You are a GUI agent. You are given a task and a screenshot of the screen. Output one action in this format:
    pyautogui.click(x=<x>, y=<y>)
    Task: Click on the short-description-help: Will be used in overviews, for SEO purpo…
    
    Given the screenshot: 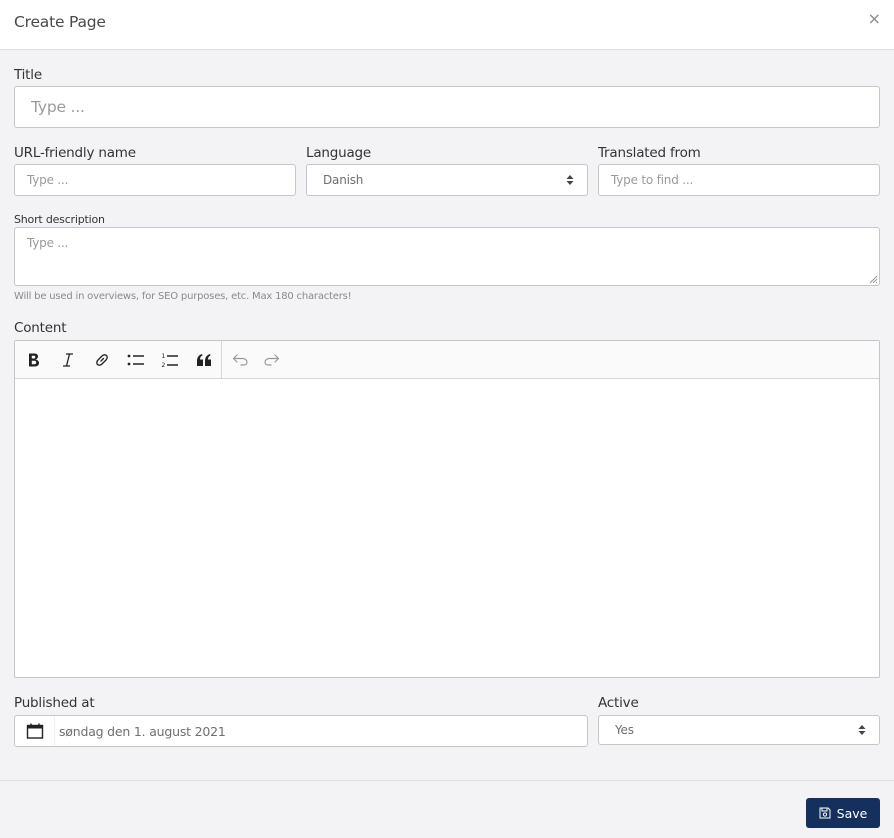 What is the action you would take?
    pyautogui.click(x=183, y=296)
    